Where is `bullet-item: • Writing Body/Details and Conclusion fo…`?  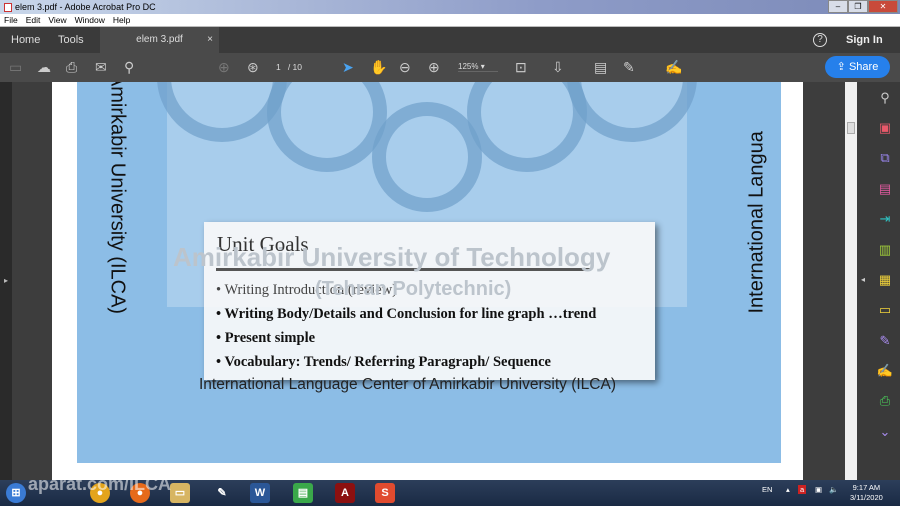 bullet-item: • Writing Body/Details and Conclusion fo… is located at coordinates (406, 314).